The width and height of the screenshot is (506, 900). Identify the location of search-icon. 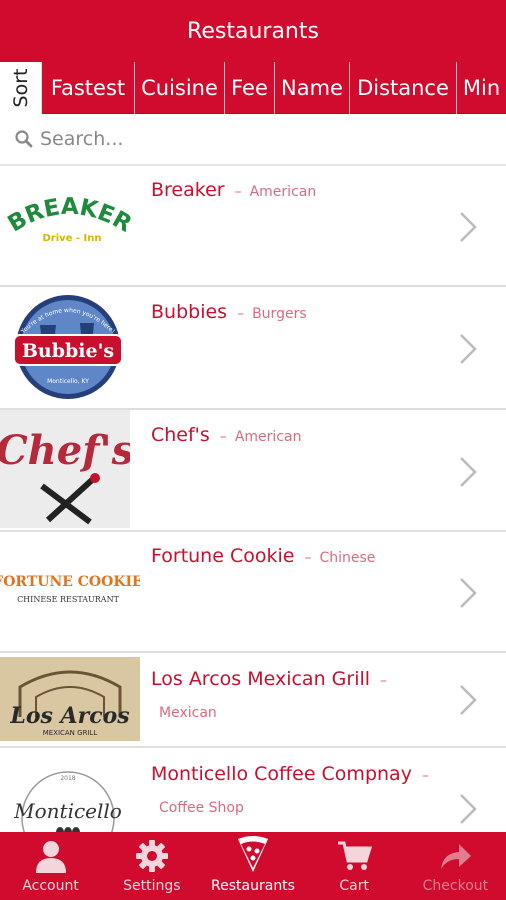
(24, 139).